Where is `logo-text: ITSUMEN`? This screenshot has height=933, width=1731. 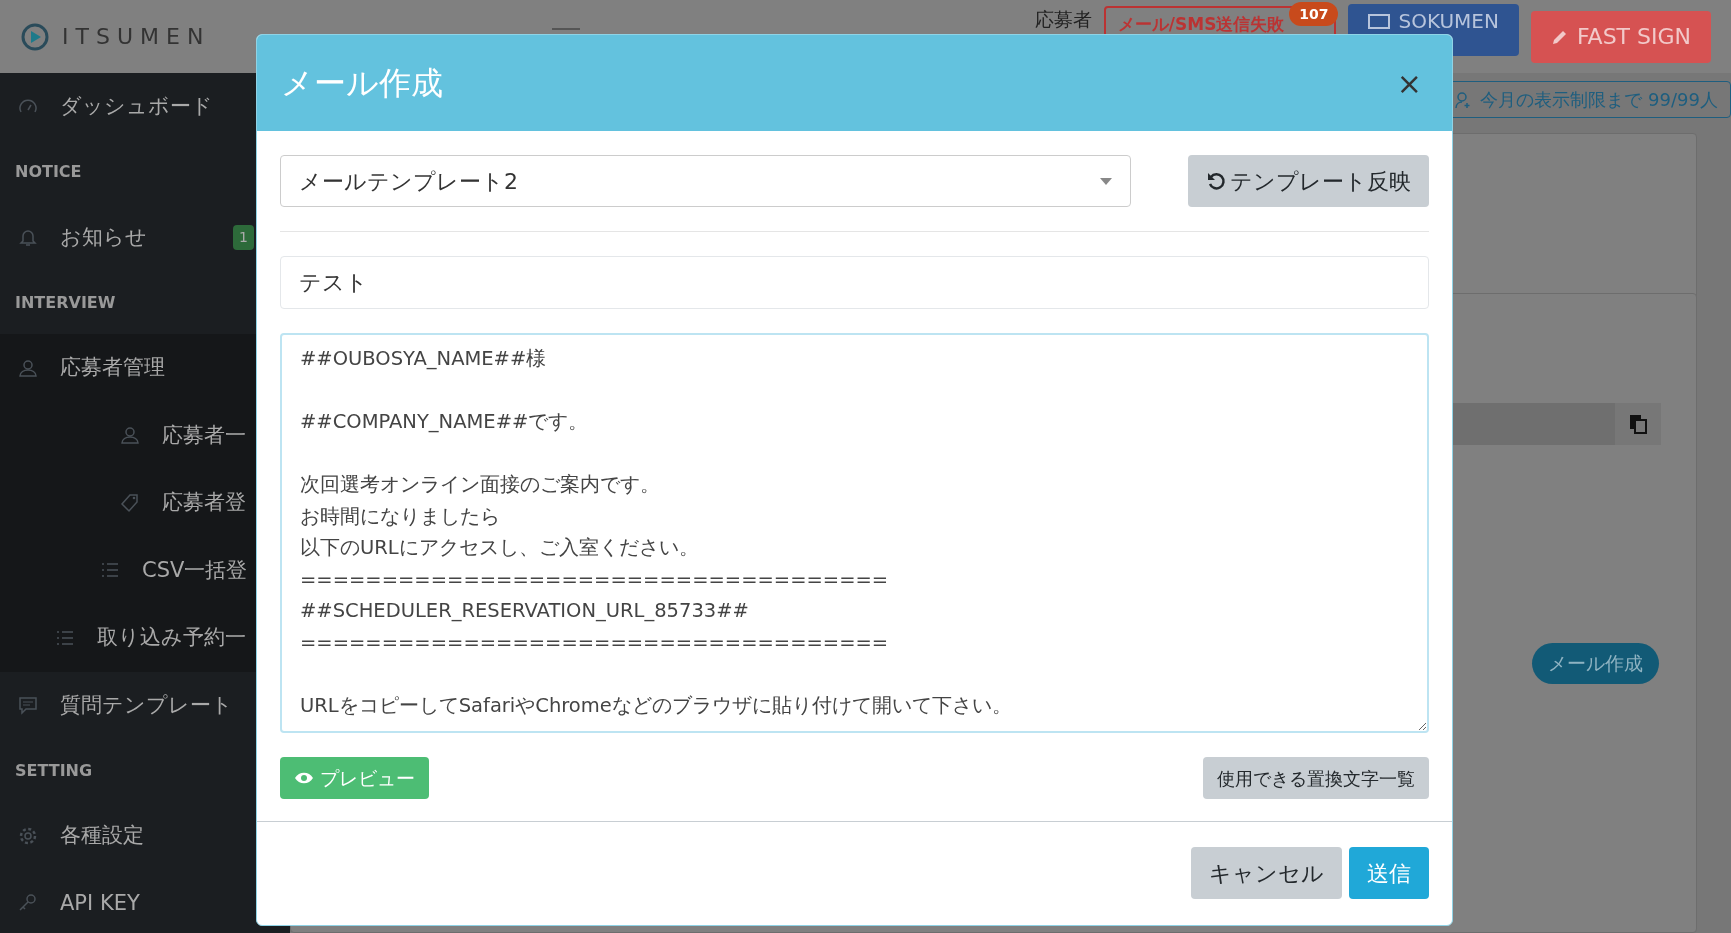
logo-text: ITSUMEN is located at coordinates (136, 37).